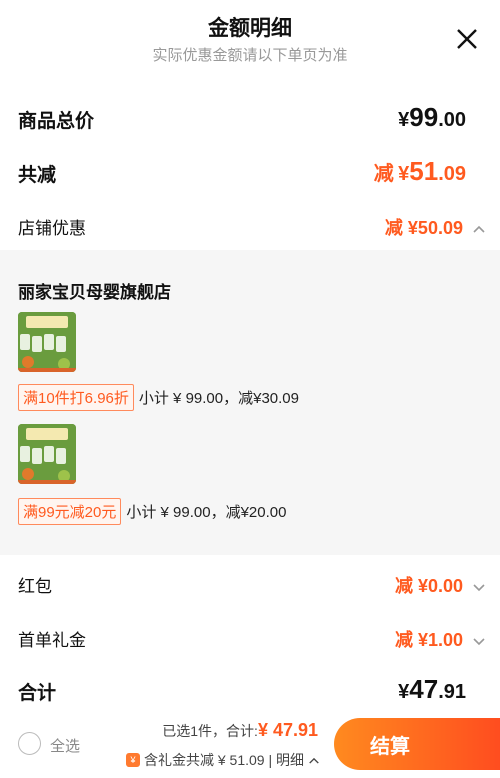  What do you see at coordinates (250, 174) in the screenshot?
I see `total-reduce-row: 共减 减 ¥51.09` at bounding box center [250, 174].